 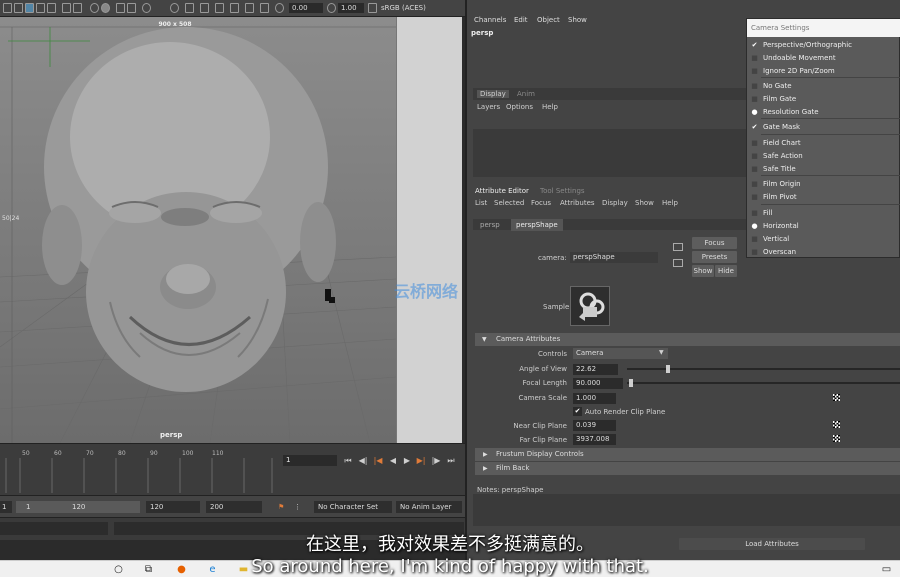 I want to click on channel-menu-object: Object, so click(x=548, y=20).